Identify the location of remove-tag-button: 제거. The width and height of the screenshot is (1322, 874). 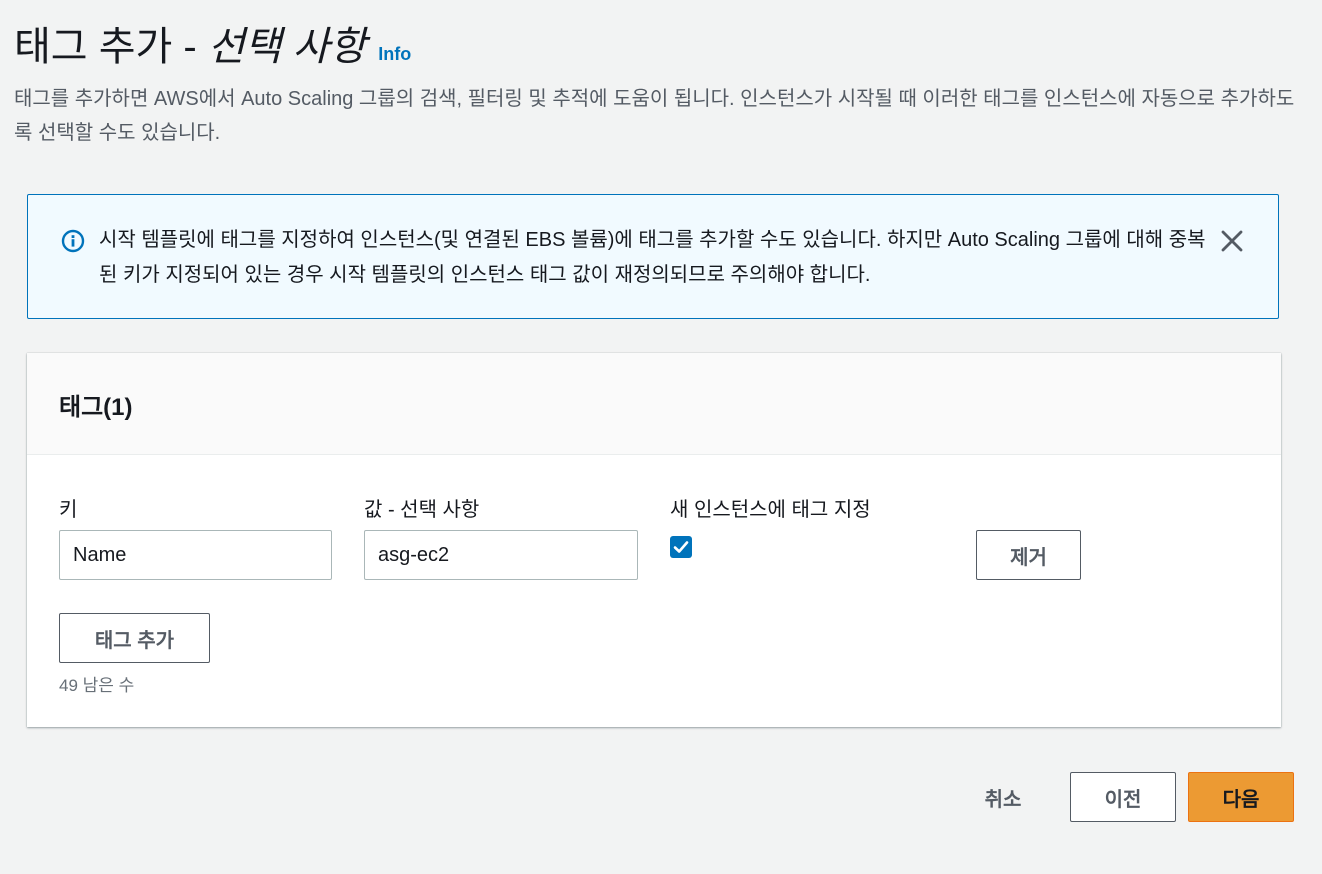
(1028, 555).